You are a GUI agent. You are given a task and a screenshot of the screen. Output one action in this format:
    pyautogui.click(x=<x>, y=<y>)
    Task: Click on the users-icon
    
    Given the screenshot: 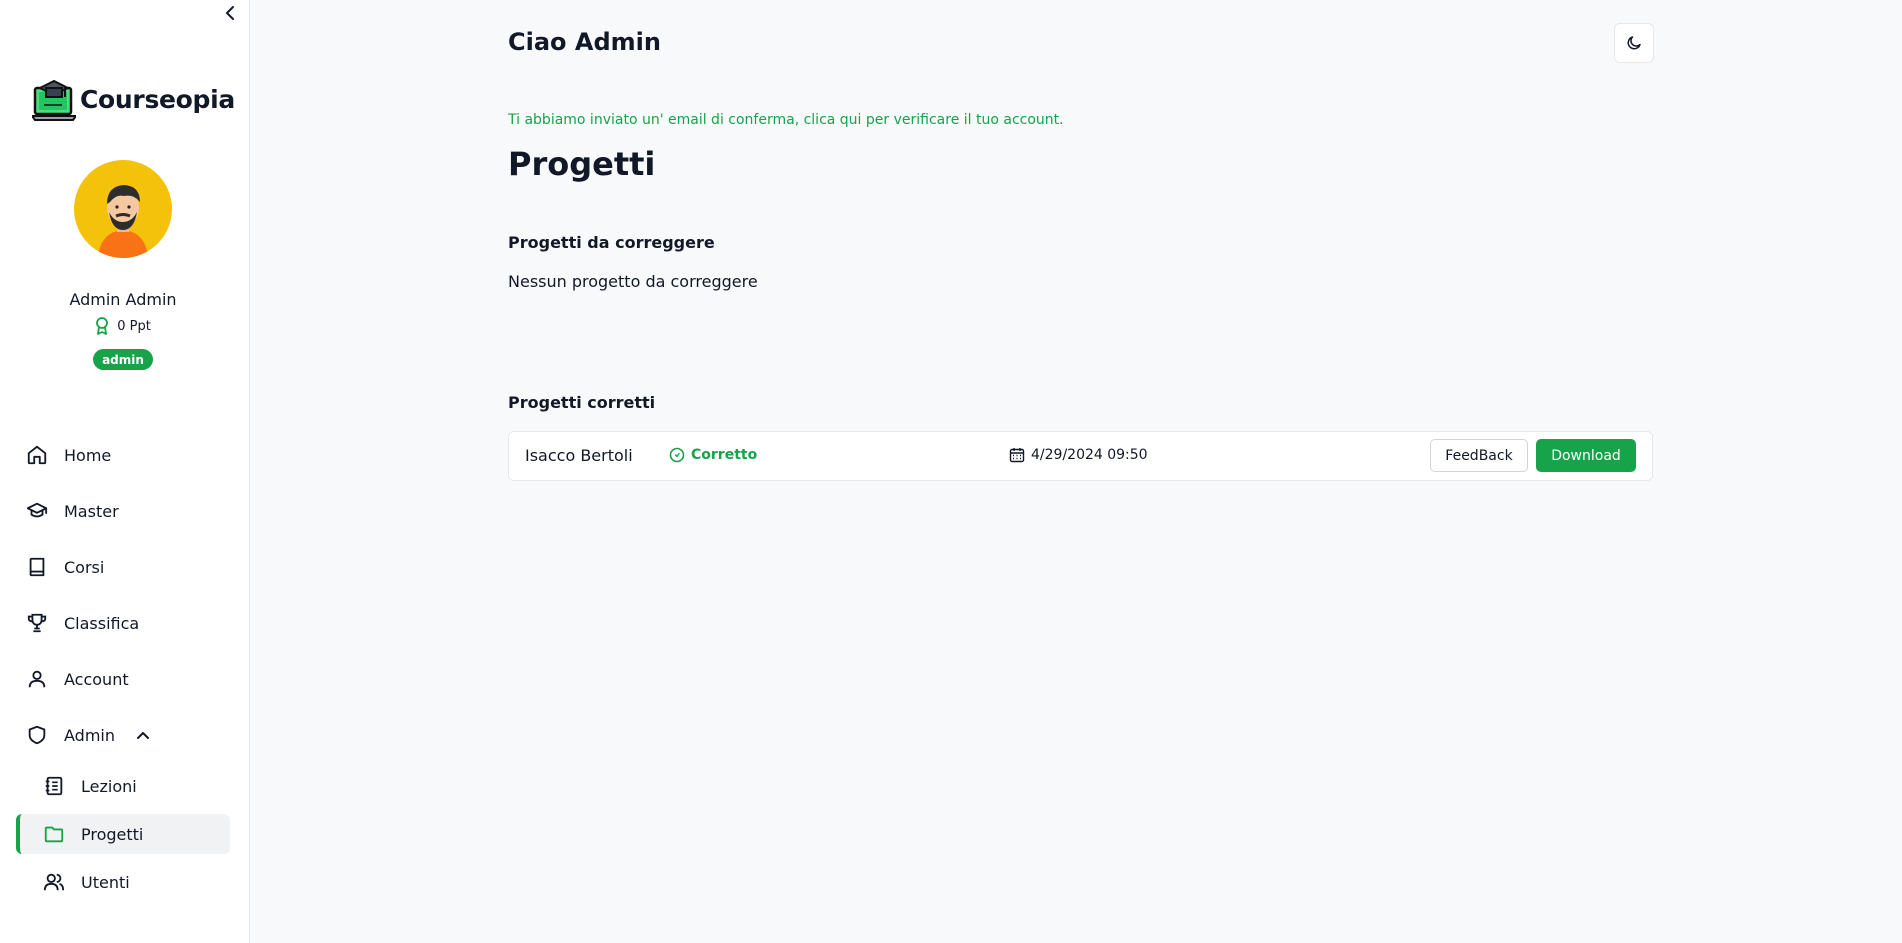 What is the action you would take?
    pyautogui.click(x=54, y=882)
    